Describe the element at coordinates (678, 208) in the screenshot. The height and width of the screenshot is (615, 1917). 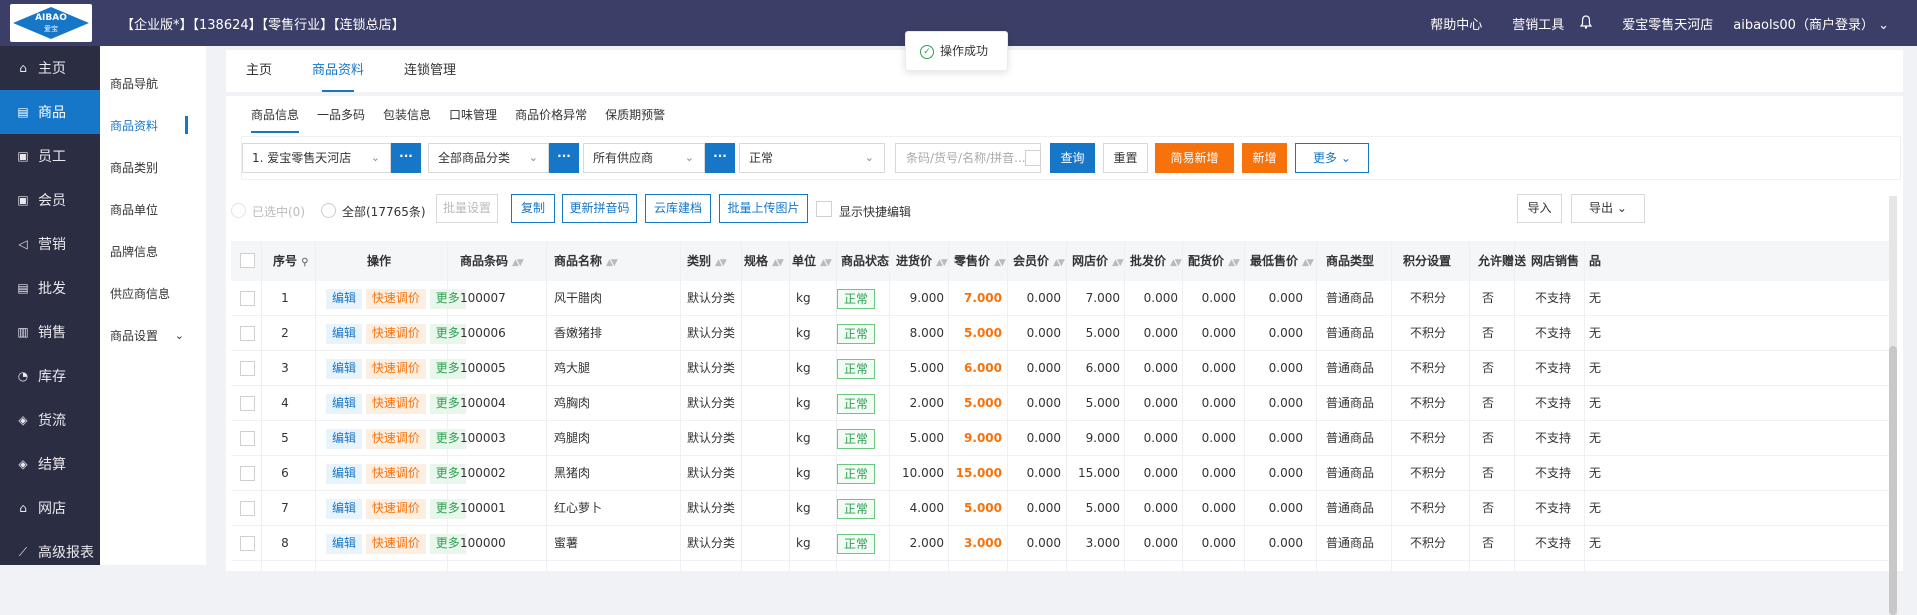
I see `cloud-build-button: 云库建档` at that location.